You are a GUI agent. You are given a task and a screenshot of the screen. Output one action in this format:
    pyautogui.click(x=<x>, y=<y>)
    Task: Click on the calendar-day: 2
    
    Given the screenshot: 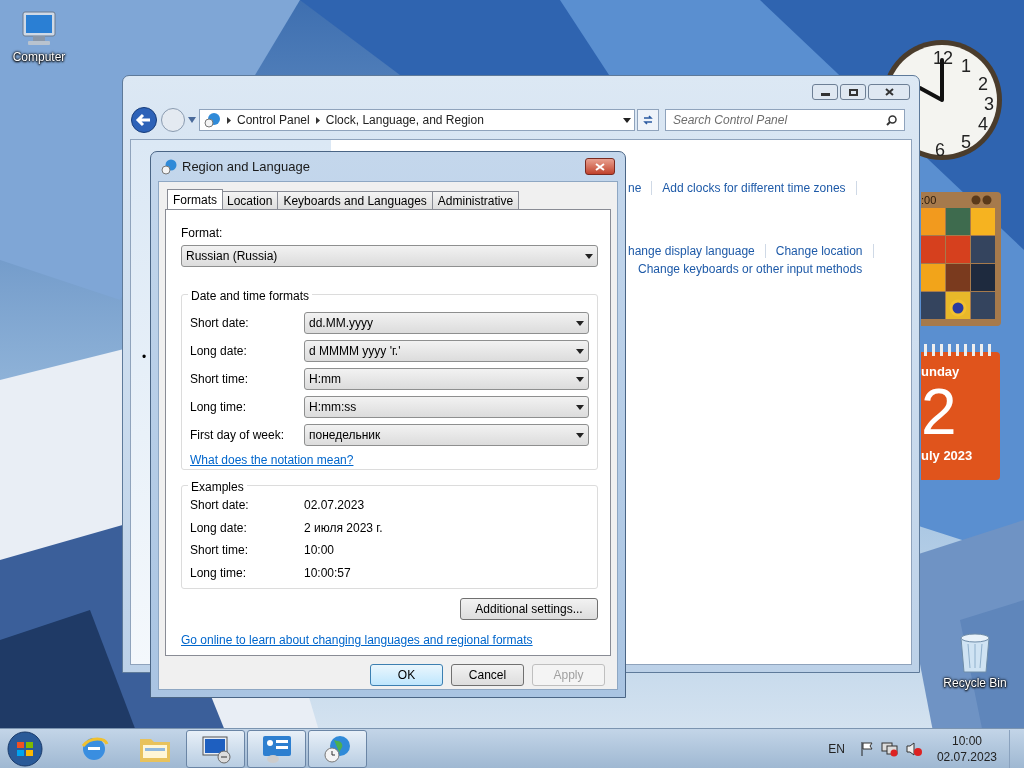 What is the action you would take?
    pyautogui.click(x=960, y=411)
    